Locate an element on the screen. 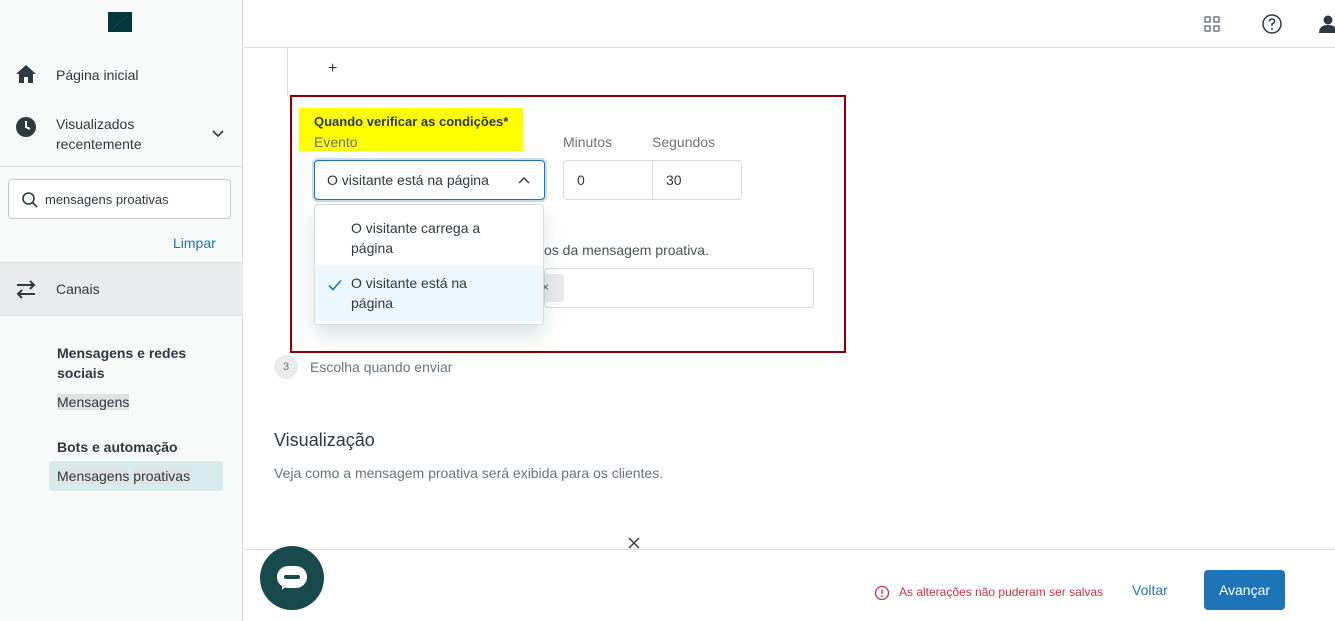  nav-recent: Visualizados recentemente is located at coordinates (121, 135).